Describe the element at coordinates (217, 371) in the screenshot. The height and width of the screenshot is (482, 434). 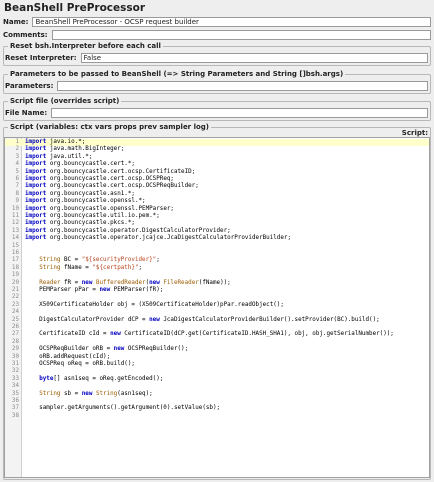
I see `code-line: 32` at that location.